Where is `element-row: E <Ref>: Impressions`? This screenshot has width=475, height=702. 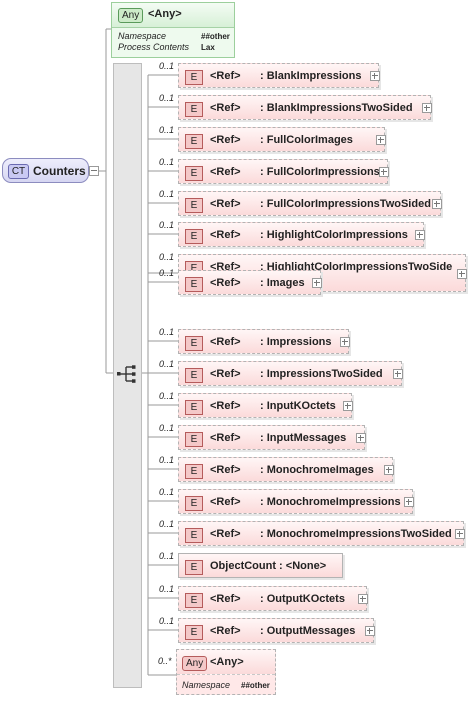
element-row: E <Ref>: Impressions is located at coordinates (263, 341).